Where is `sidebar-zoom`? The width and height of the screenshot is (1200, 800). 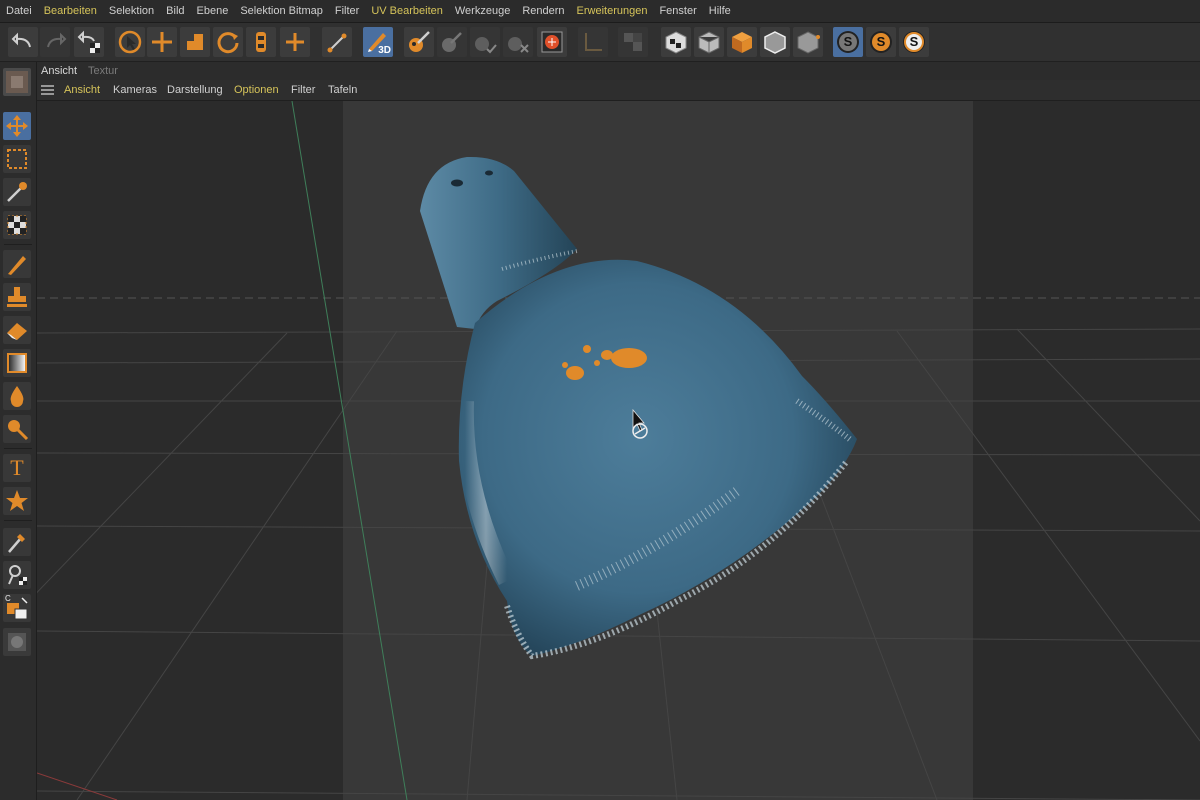 sidebar-zoom is located at coordinates (17, 429).